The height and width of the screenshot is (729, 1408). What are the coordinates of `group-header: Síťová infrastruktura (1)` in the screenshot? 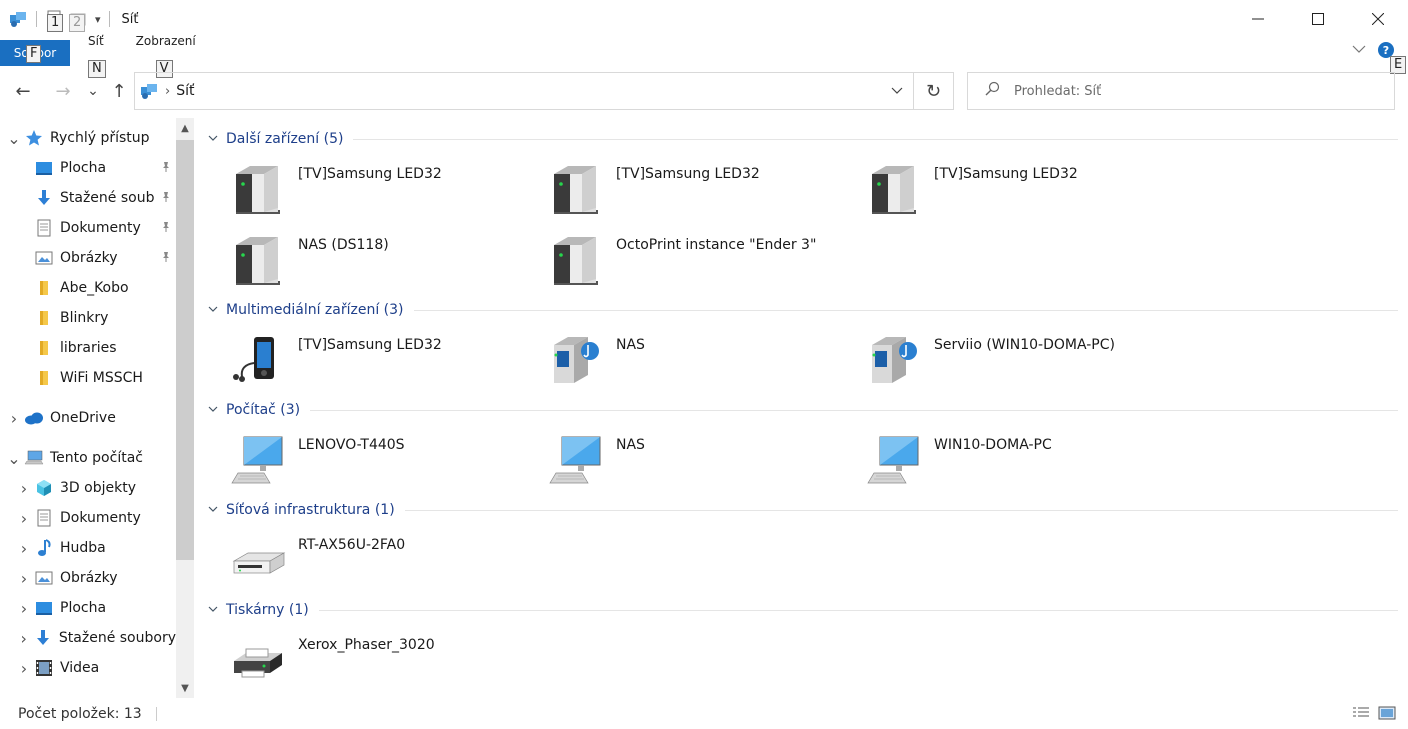 It's located at (803, 510).